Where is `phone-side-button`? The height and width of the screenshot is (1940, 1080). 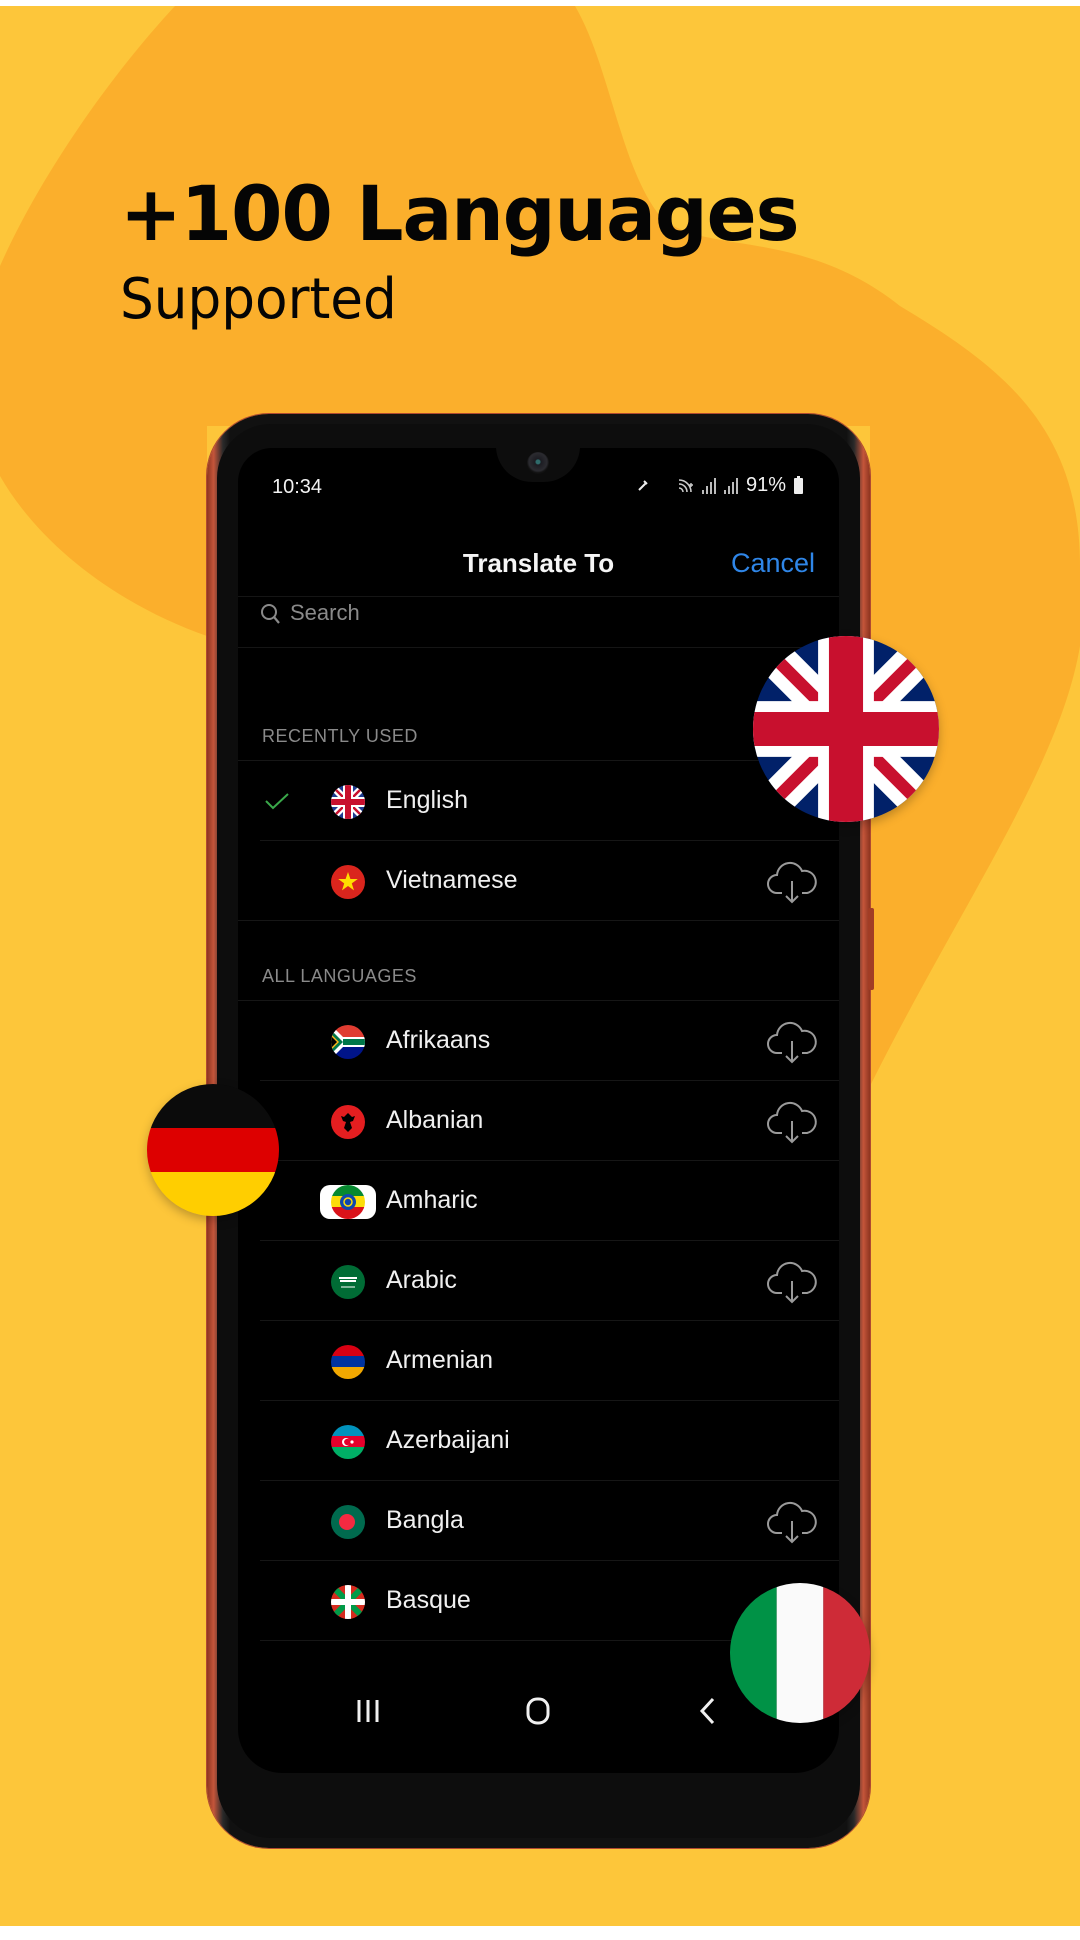 phone-side-button is located at coordinates (871, 949).